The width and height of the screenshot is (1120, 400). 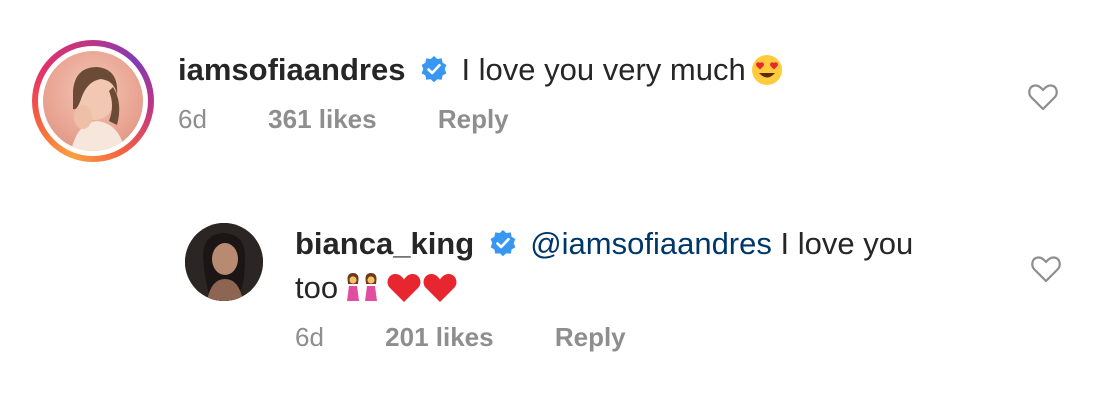 I want to click on mention-link: @iamsofiaandres, so click(x=651, y=244).